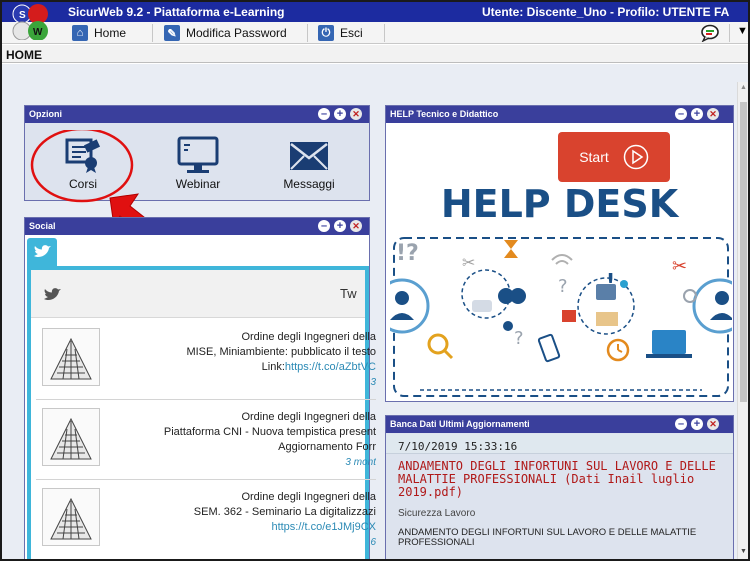 The image size is (750, 561). What do you see at coordinates (559, 204) in the screenshot?
I see `helpdesk-banner: HELP DESK` at bounding box center [559, 204].